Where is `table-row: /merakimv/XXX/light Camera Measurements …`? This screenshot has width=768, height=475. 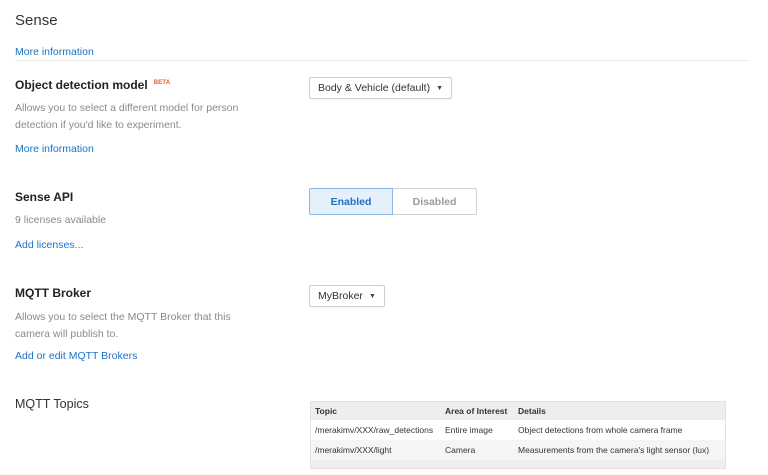 table-row: /merakimv/XXX/light Camera Measurements … is located at coordinates (518, 450).